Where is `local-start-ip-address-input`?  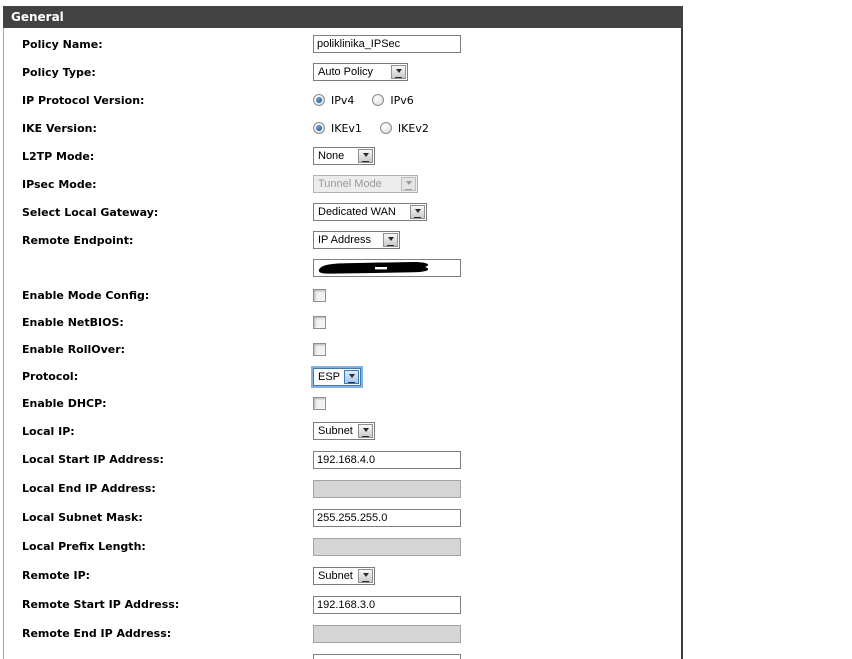 local-start-ip-address-input is located at coordinates (387, 459).